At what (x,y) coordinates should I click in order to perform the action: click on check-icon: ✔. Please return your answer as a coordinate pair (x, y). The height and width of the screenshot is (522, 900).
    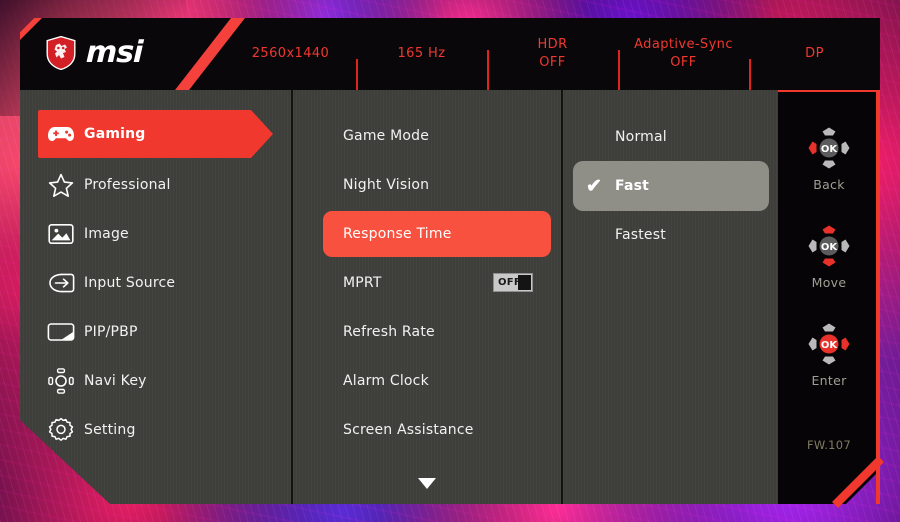
    Looking at the image, I should click on (594, 186).